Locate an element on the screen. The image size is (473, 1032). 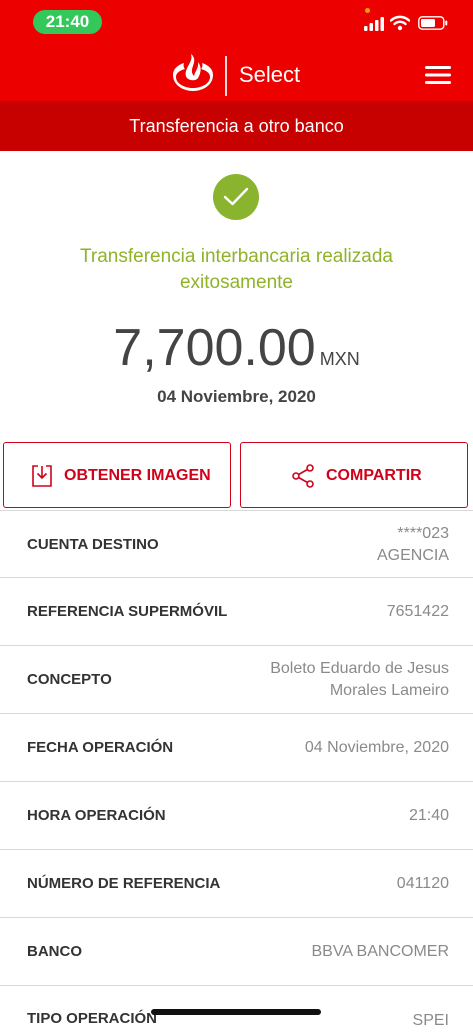
signal-icon is located at coordinates (374, 24).